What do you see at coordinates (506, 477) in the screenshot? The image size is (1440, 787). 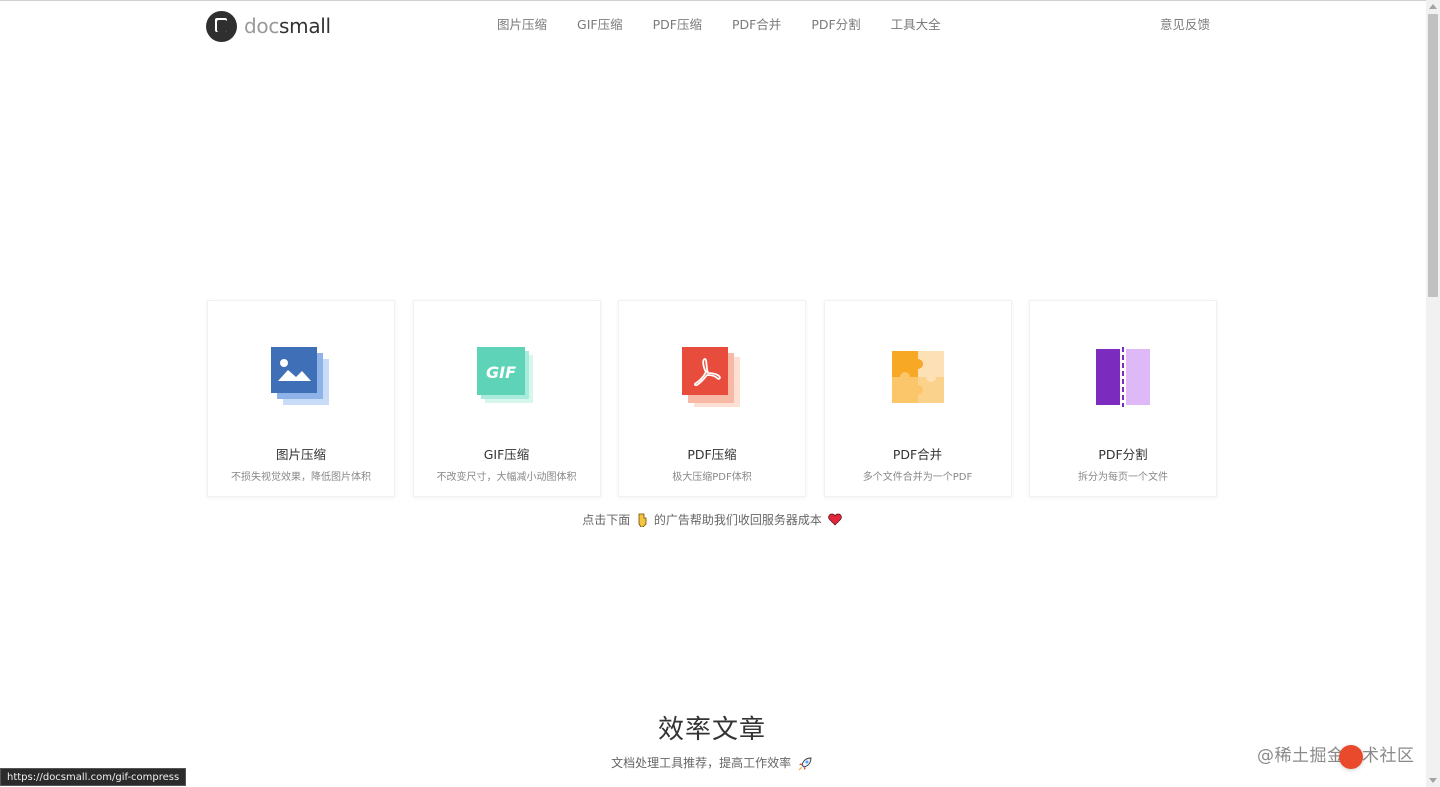 I see `tool-card-desc: 不改变尺寸，大幅减小动图体积` at bounding box center [506, 477].